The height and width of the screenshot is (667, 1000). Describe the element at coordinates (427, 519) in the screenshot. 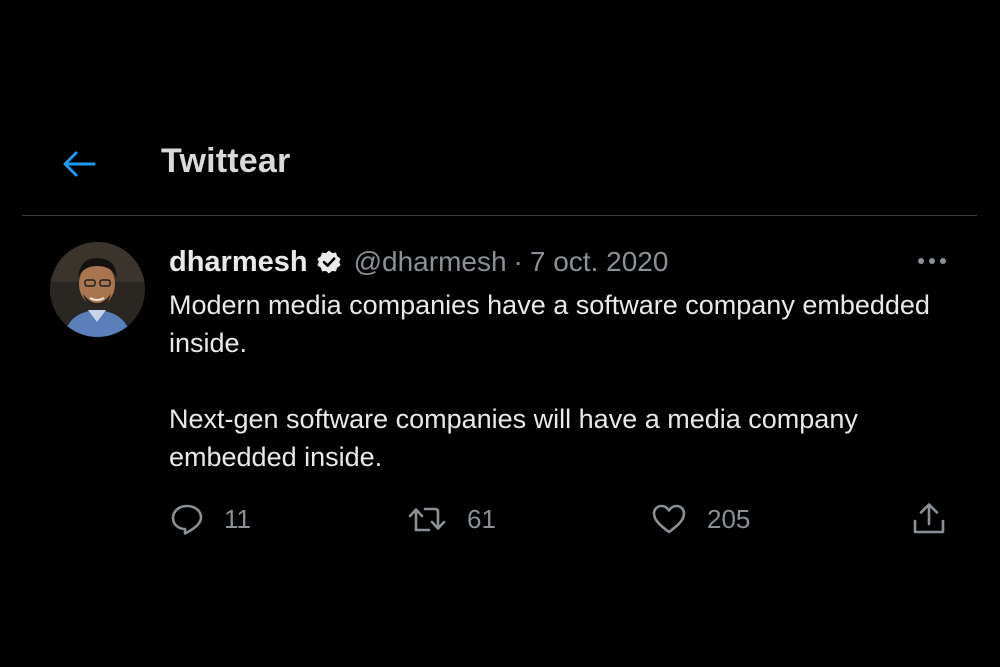

I see `retweet-icon` at that location.